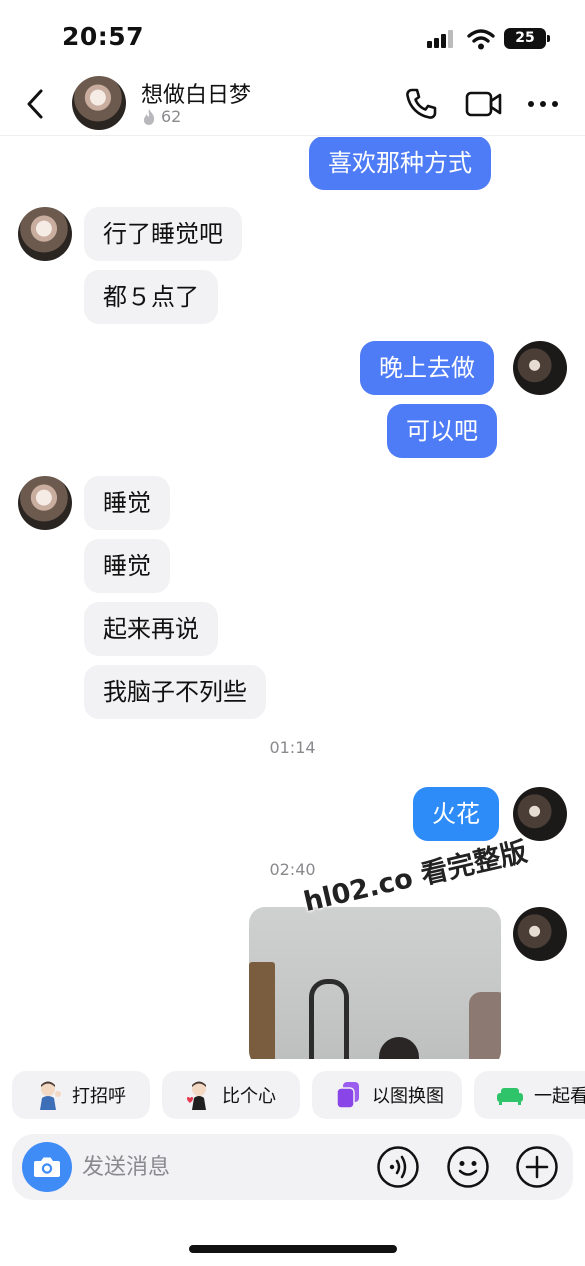 The image size is (585, 1266). What do you see at coordinates (510, 1096) in the screenshot?
I see `sofa-icon` at bounding box center [510, 1096].